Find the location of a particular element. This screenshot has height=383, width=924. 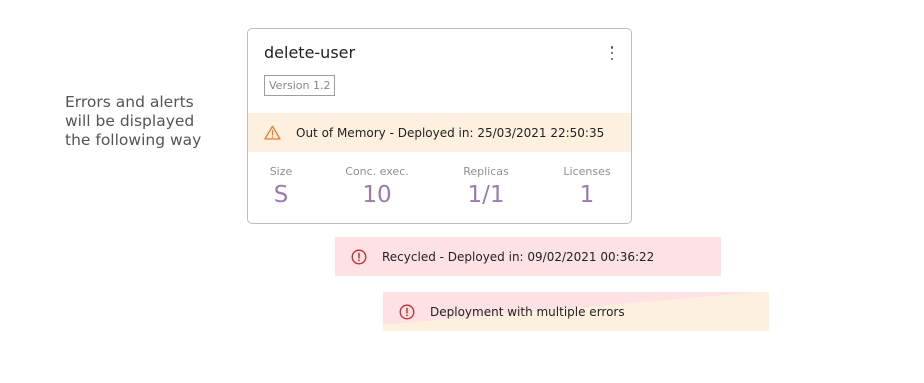

side-note-line: will be displayed is located at coordinates (130, 121).